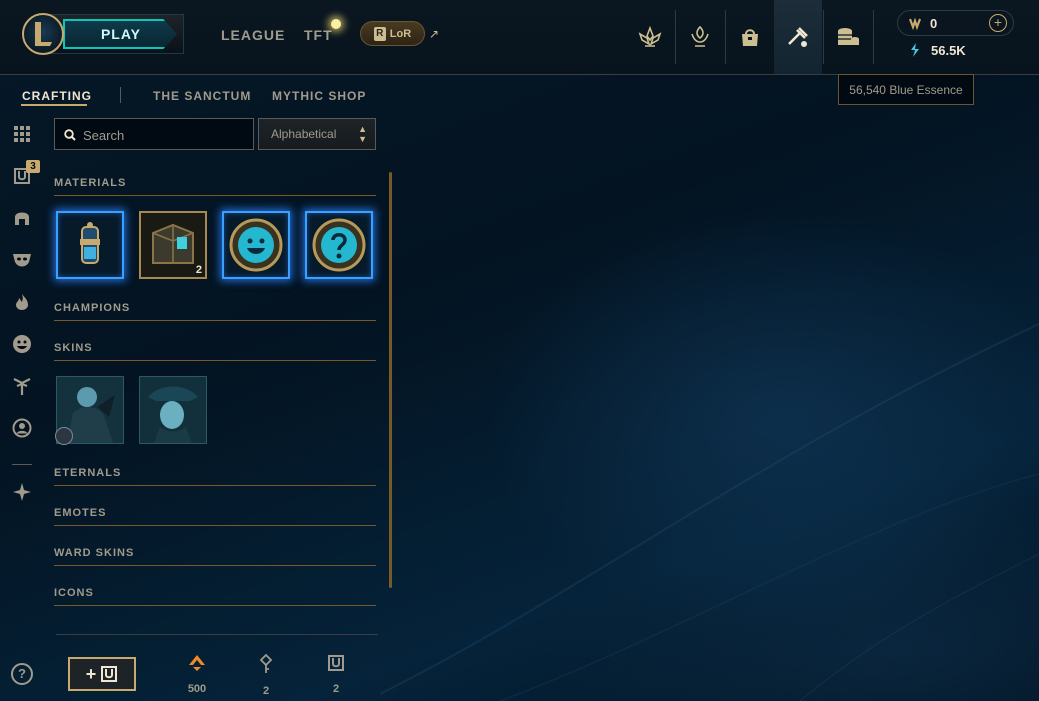  I want to click on search-box, so click(154, 134).